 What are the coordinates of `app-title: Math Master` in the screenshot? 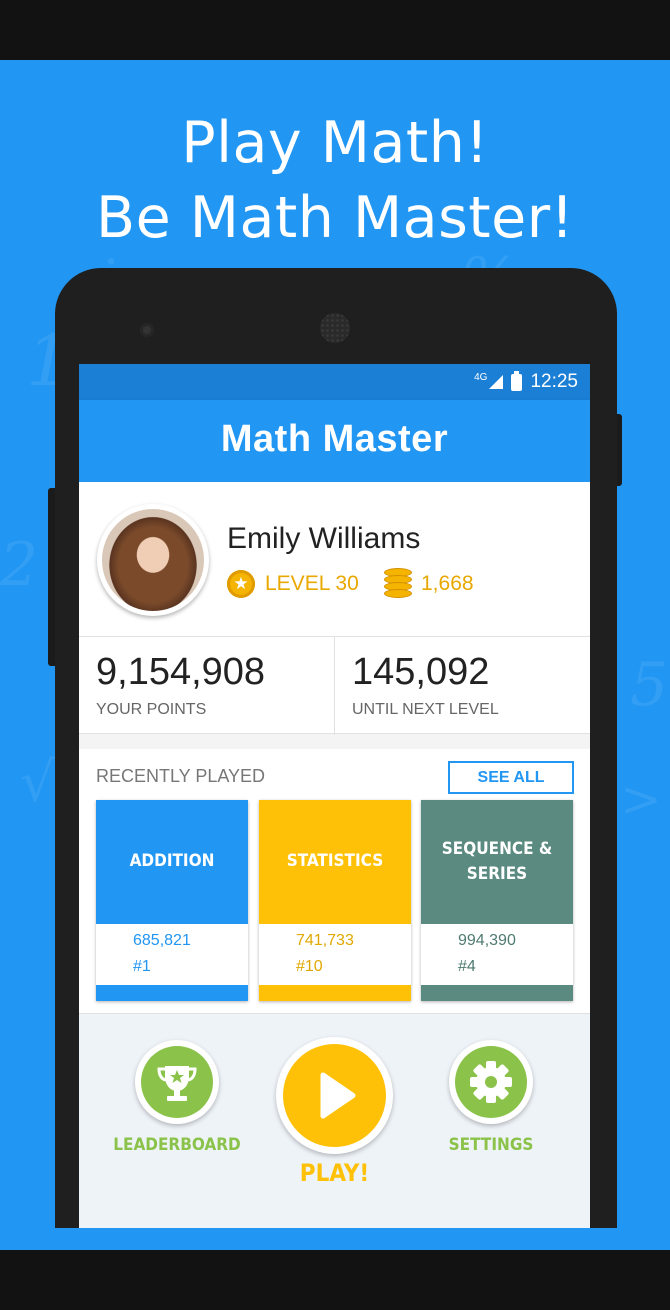 It's located at (334, 439).